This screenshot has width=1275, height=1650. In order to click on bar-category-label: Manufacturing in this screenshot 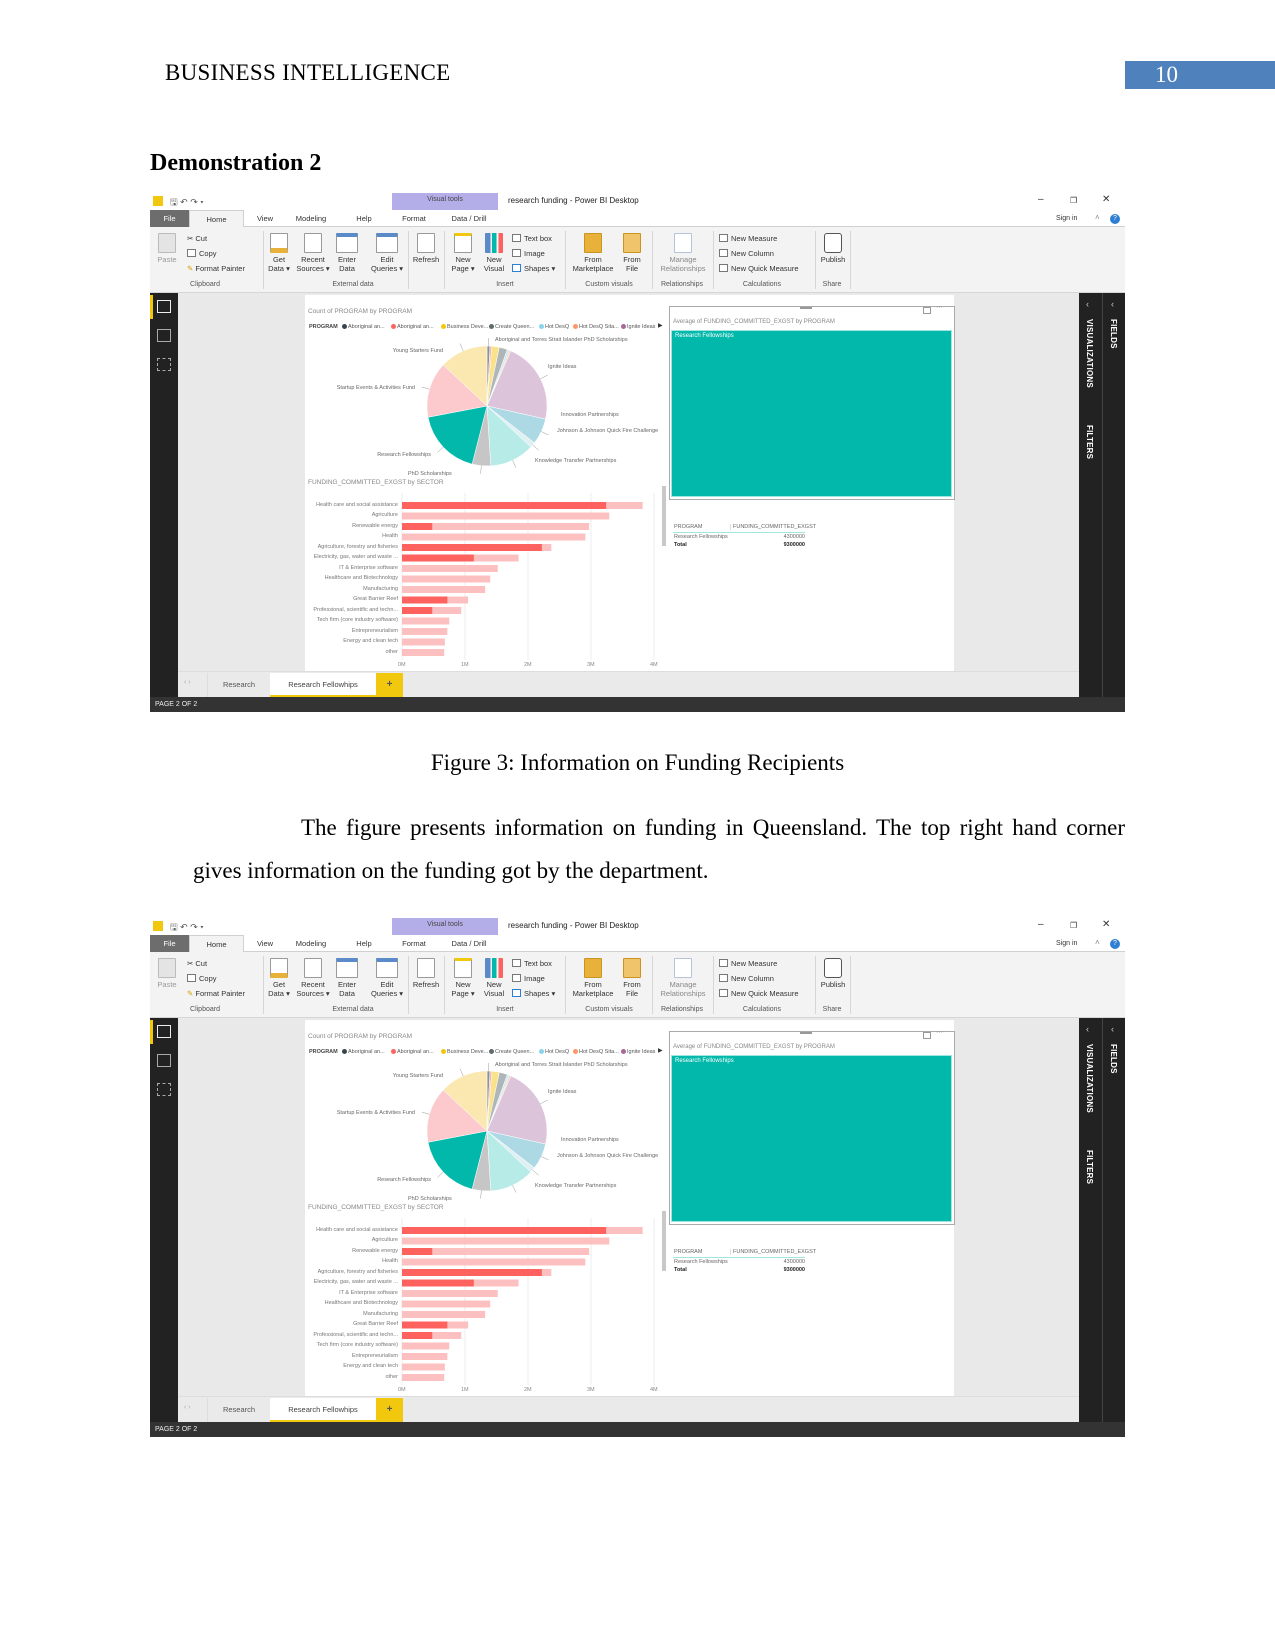, I will do `click(380, 1313)`.